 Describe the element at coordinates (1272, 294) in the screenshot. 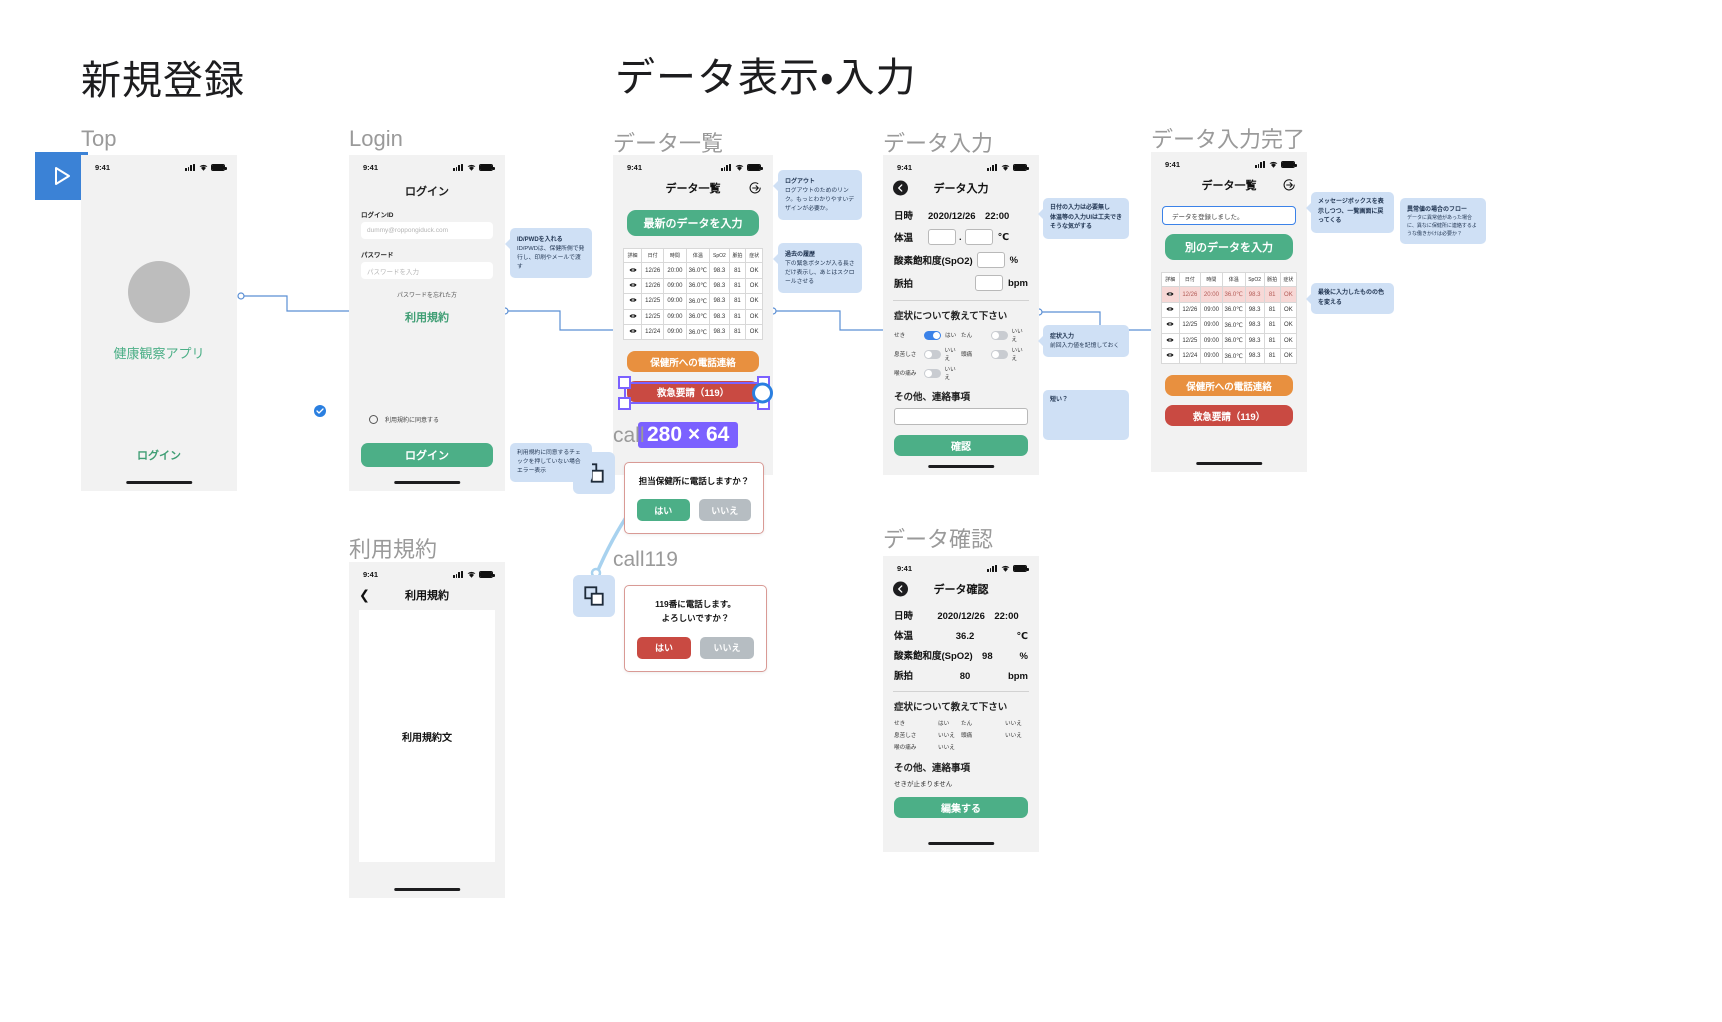

I see `table-cell: 81` at that location.